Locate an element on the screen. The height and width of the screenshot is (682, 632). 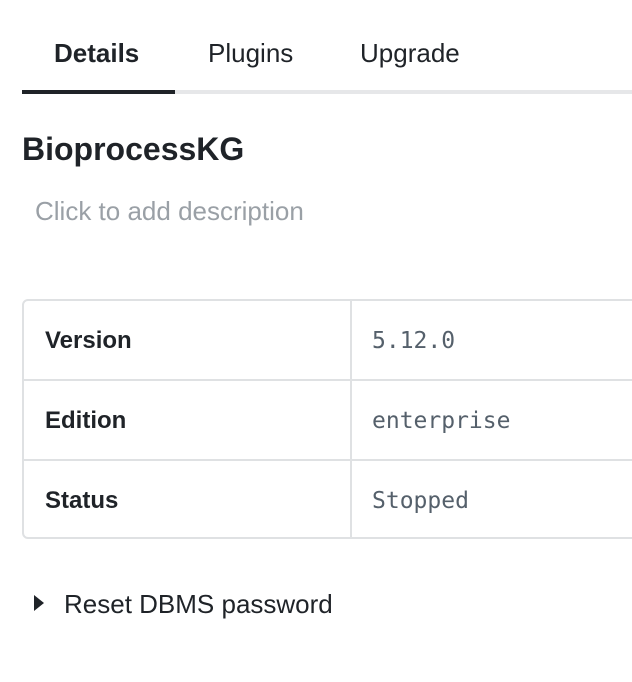
tab-bar: Details Plugins Upgrade is located at coordinates (327, 47).